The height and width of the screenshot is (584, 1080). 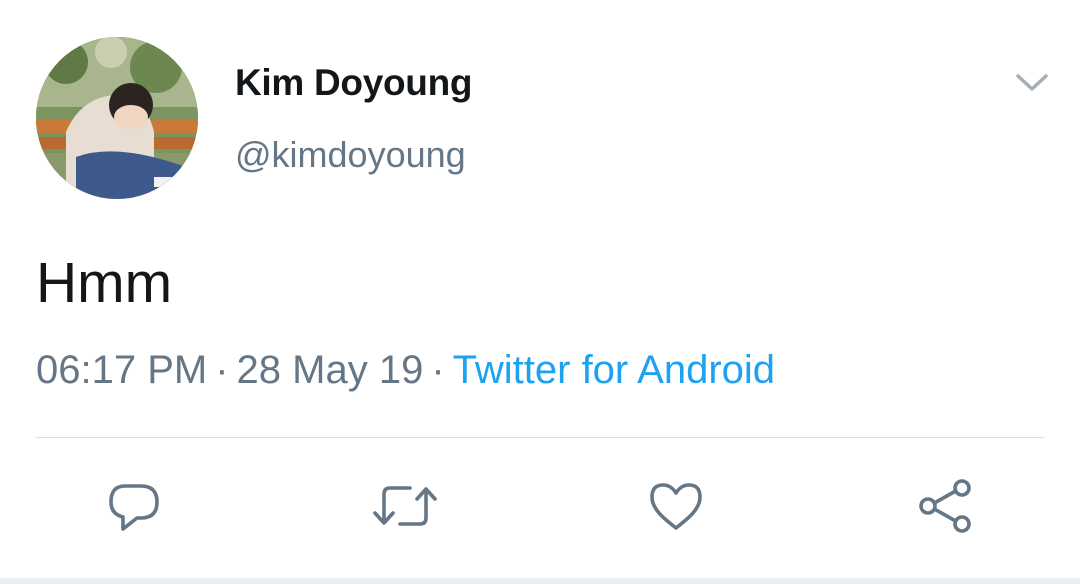 I want to click on avatar, so click(x=117, y=118).